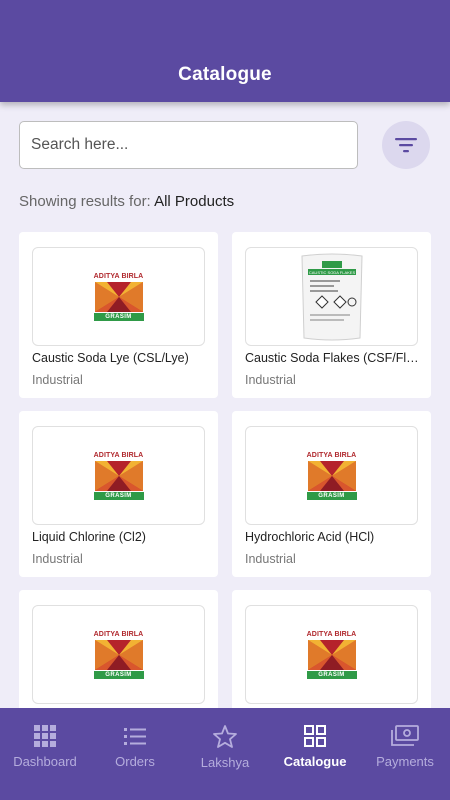 The width and height of the screenshot is (450, 800). I want to click on product-name: Hydrochloric Acid (HCl), so click(310, 537).